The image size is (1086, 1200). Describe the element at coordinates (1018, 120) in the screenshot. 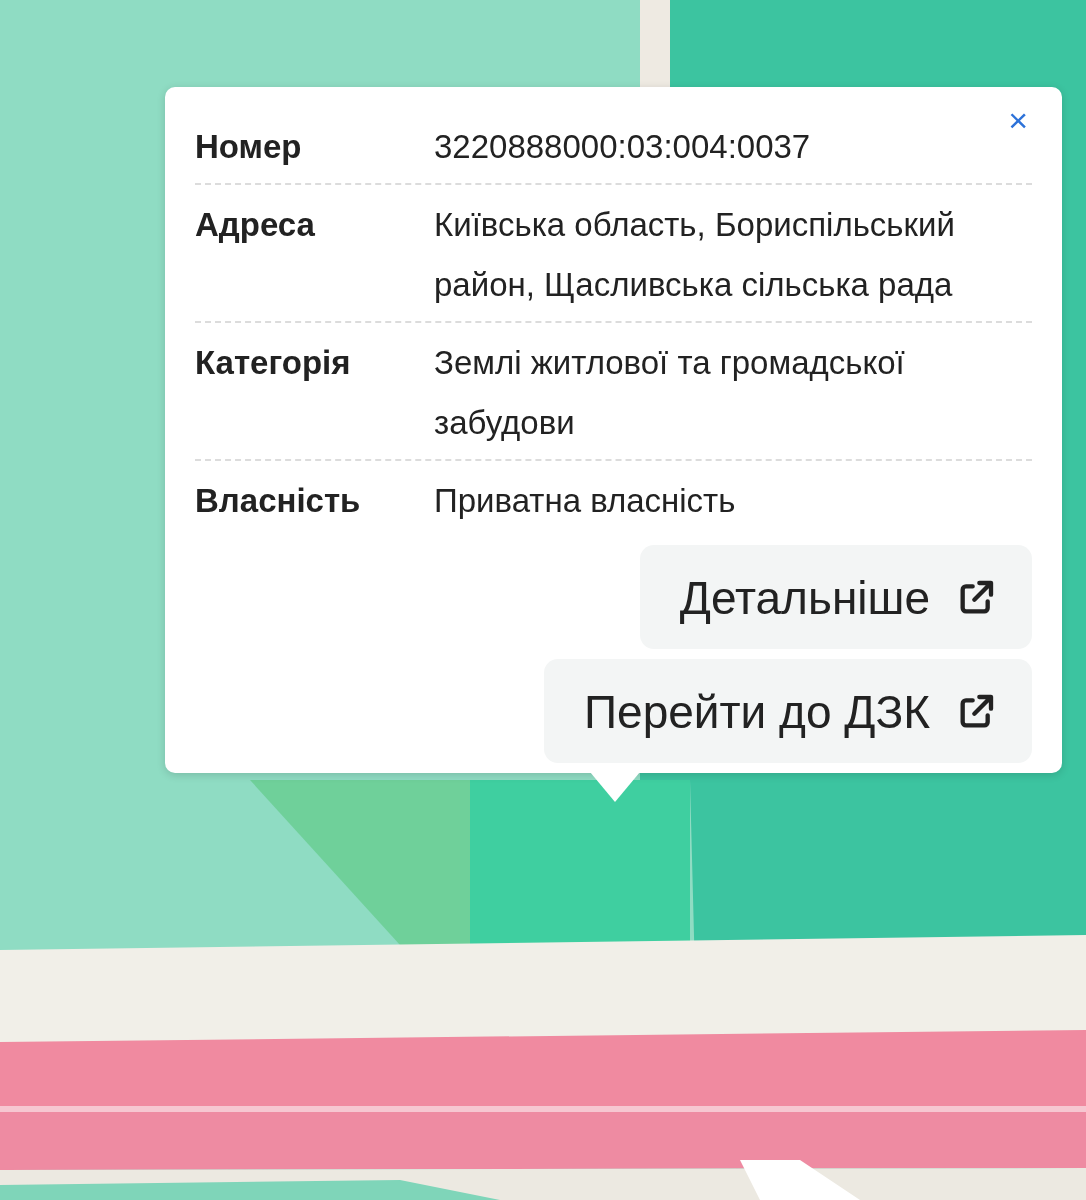

I see `close-button: ×` at that location.